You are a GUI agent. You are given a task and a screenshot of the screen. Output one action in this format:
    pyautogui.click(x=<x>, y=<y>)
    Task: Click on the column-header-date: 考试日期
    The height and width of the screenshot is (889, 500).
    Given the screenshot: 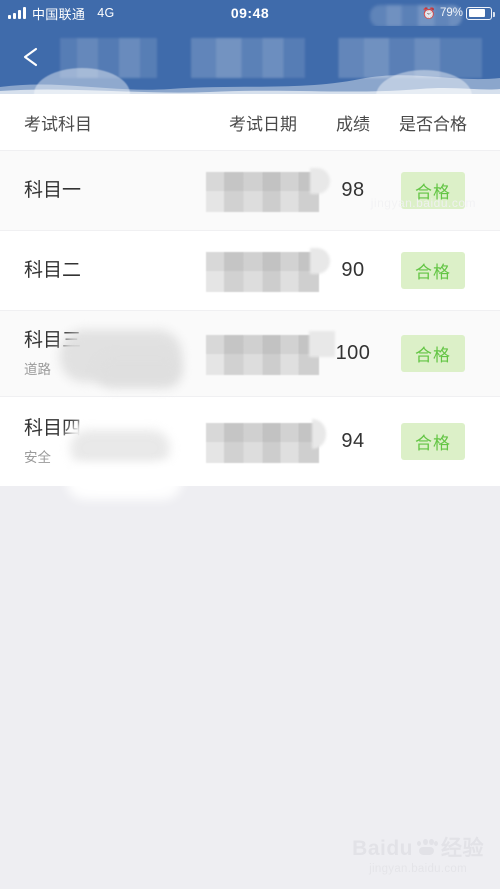 What is the action you would take?
    pyautogui.click(x=263, y=124)
    